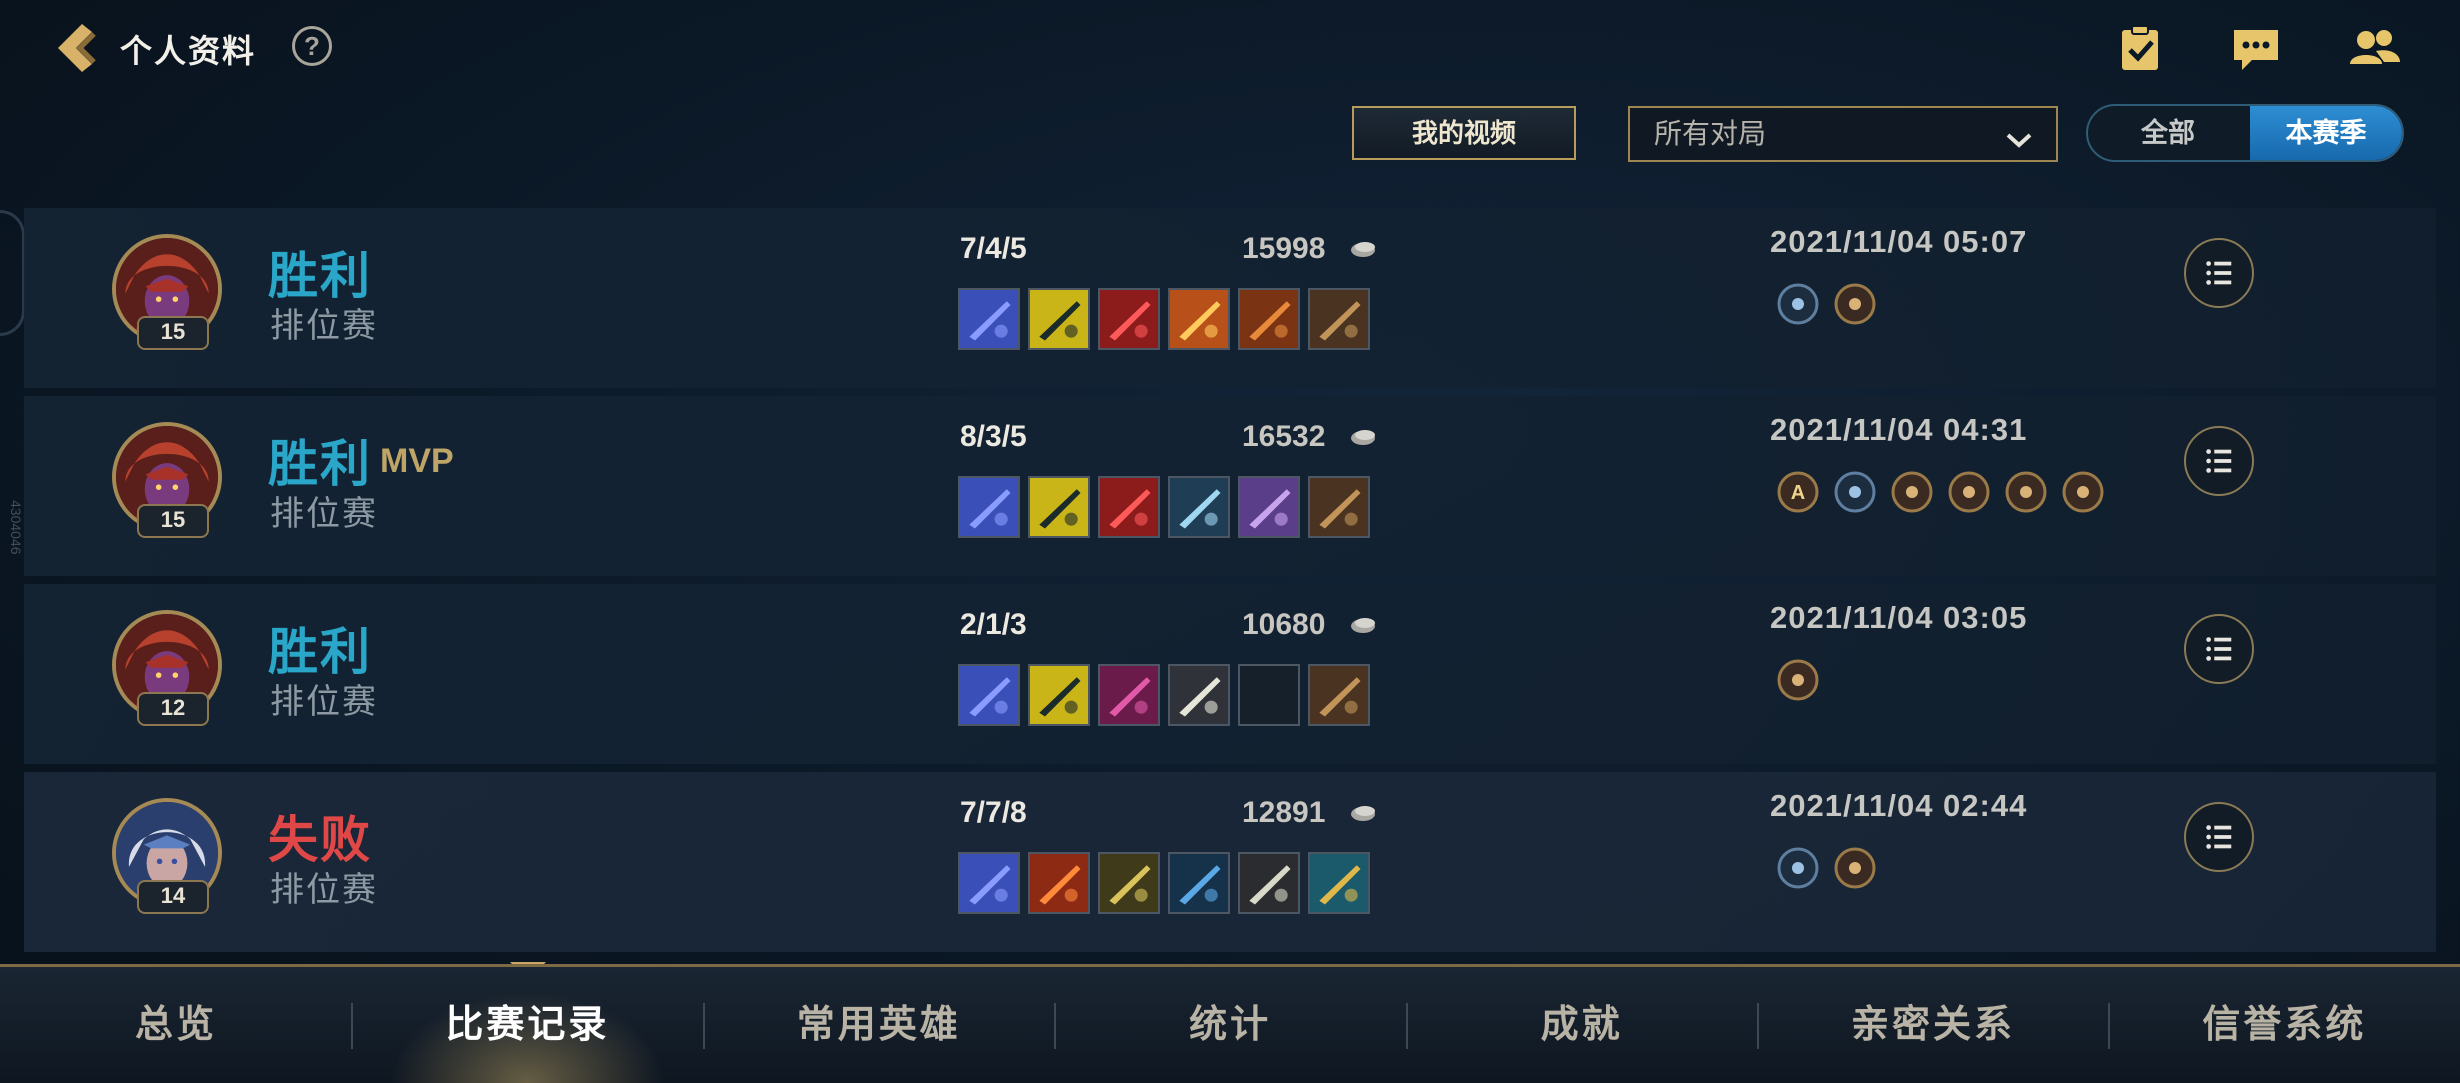 The height and width of the screenshot is (1083, 2460). What do you see at coordinates (2019, 135) in the screenshot?
I see `chevron-down-icon` at bounding box center [2019, 135].